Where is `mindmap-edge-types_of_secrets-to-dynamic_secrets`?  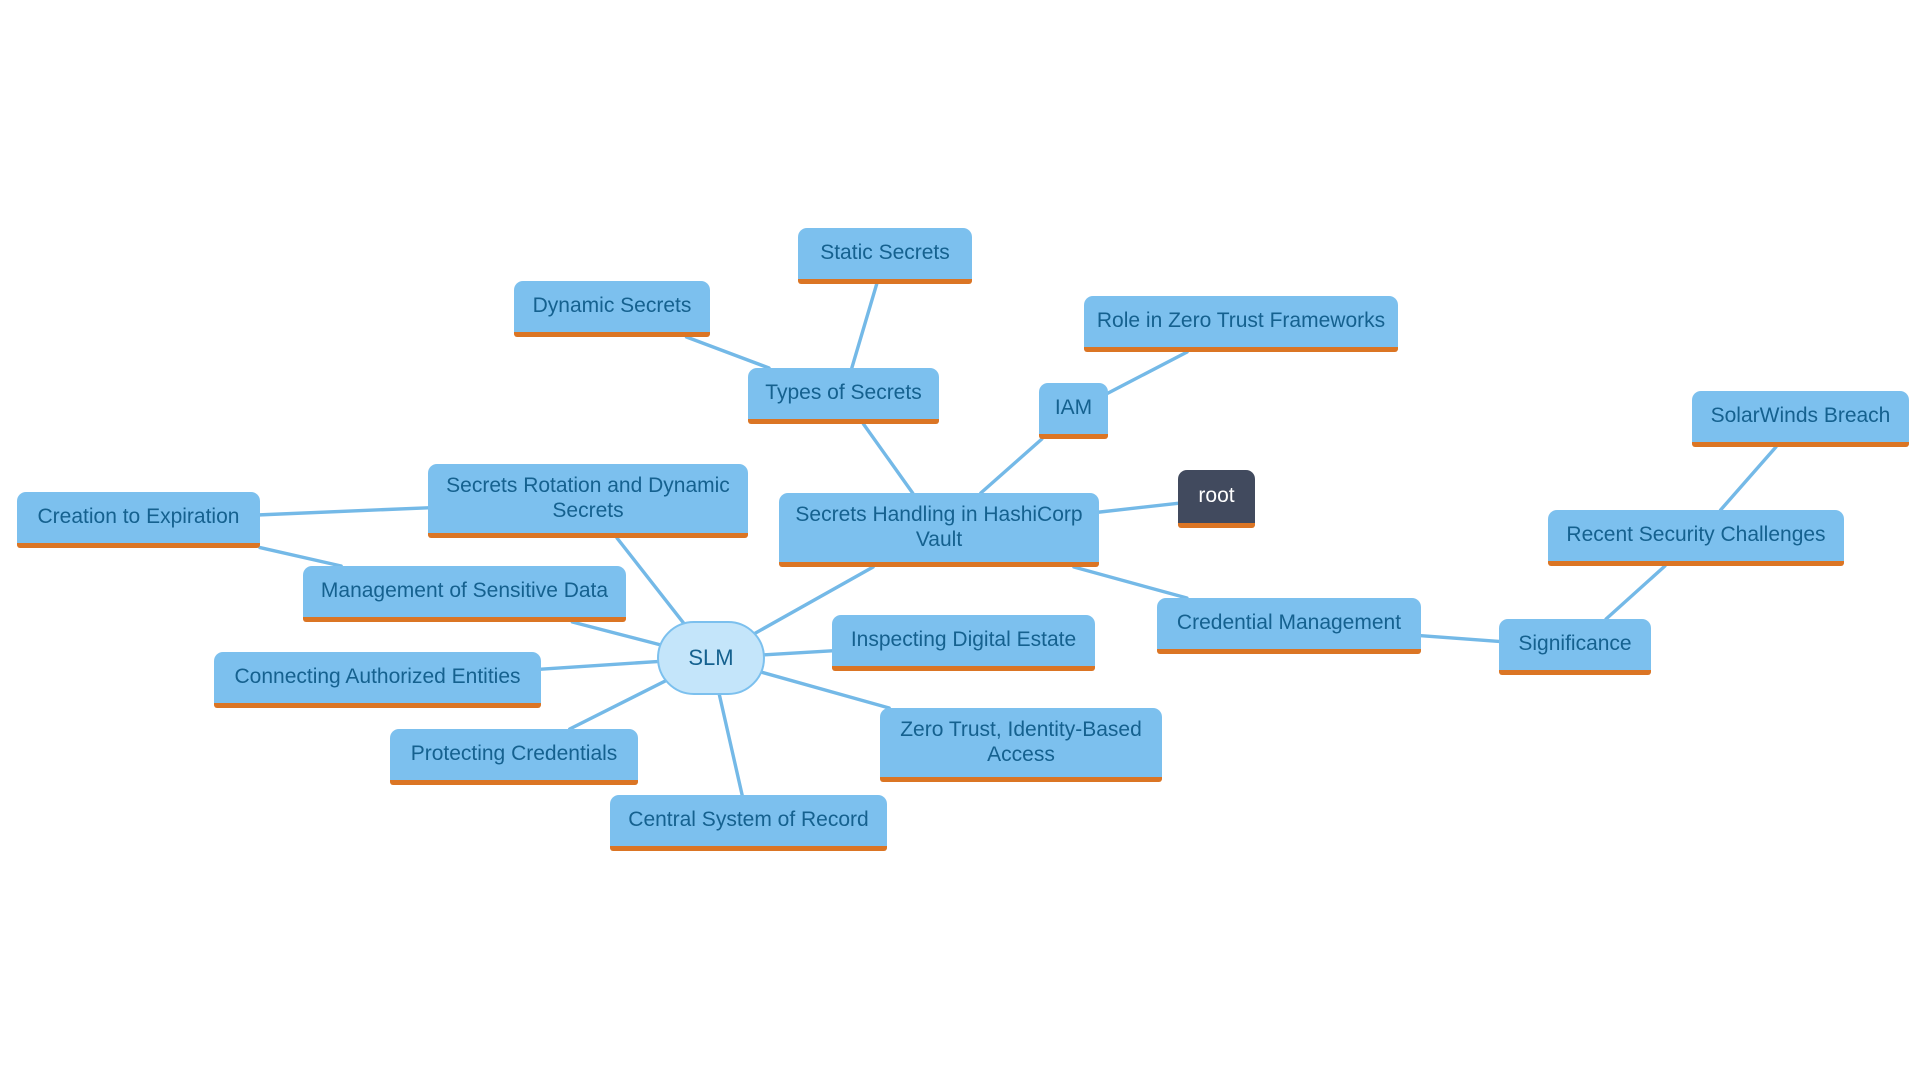
mindmap-edge-types_of_secrets-to-dynamic_secrets is located at coordinates (727, 352).